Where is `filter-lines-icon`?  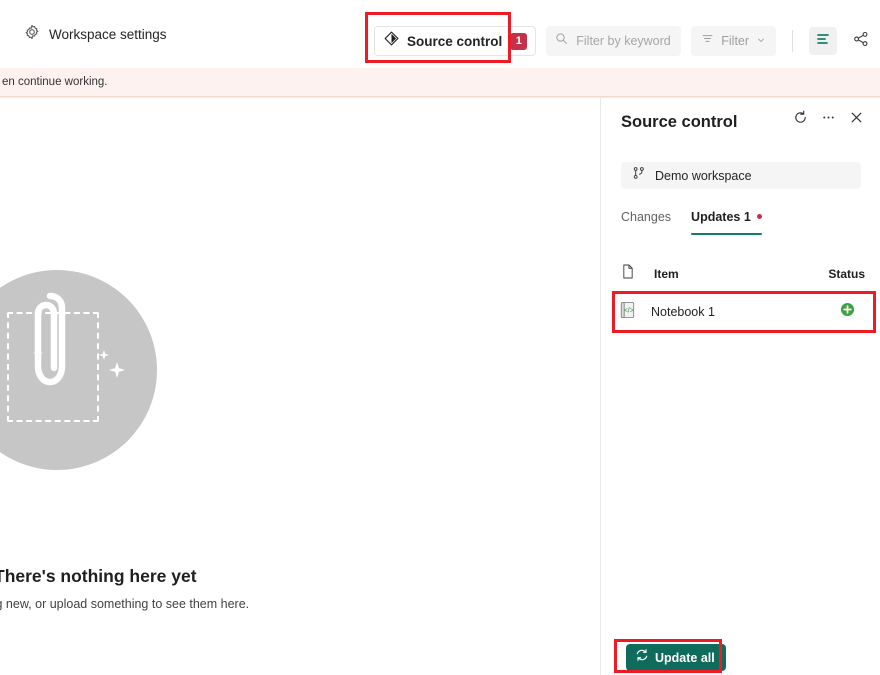
filter-lines-icon is located at coordinates (707, 41).